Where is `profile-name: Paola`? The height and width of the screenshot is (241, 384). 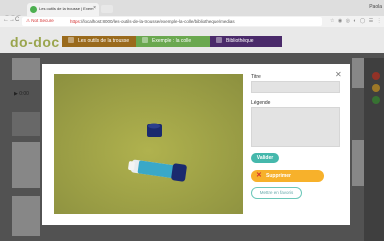
profile-name: Paola is located at coordinates (375, 7).